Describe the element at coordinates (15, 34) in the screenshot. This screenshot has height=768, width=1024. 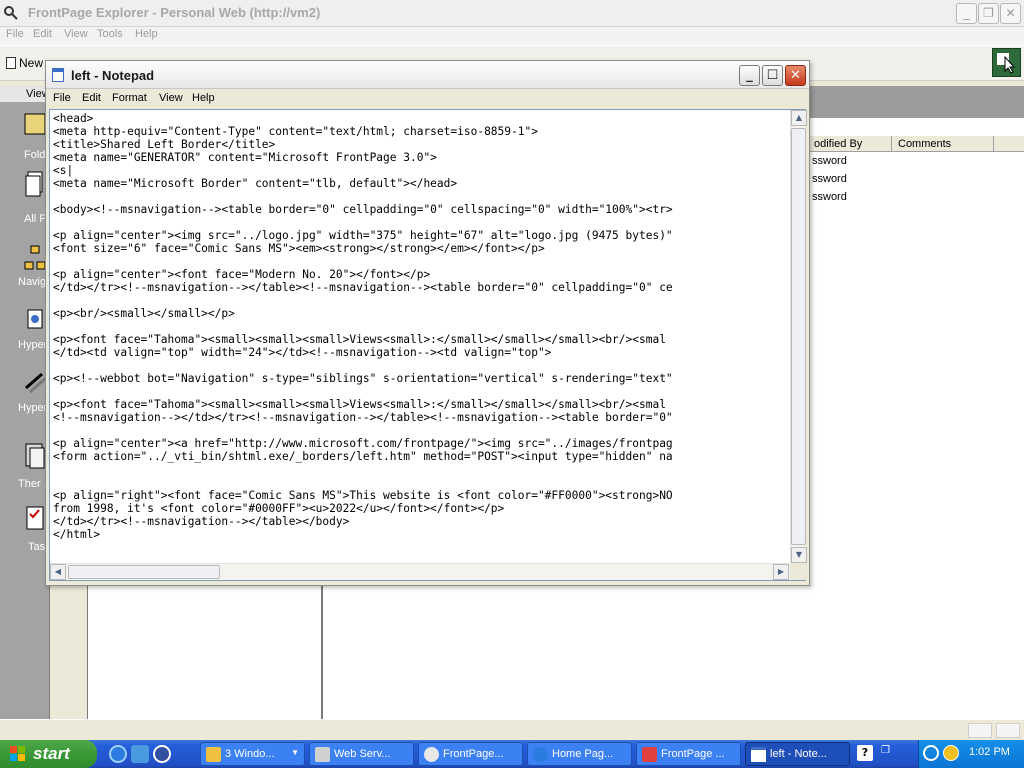
I see `explorer-menu-file: File` at that location.